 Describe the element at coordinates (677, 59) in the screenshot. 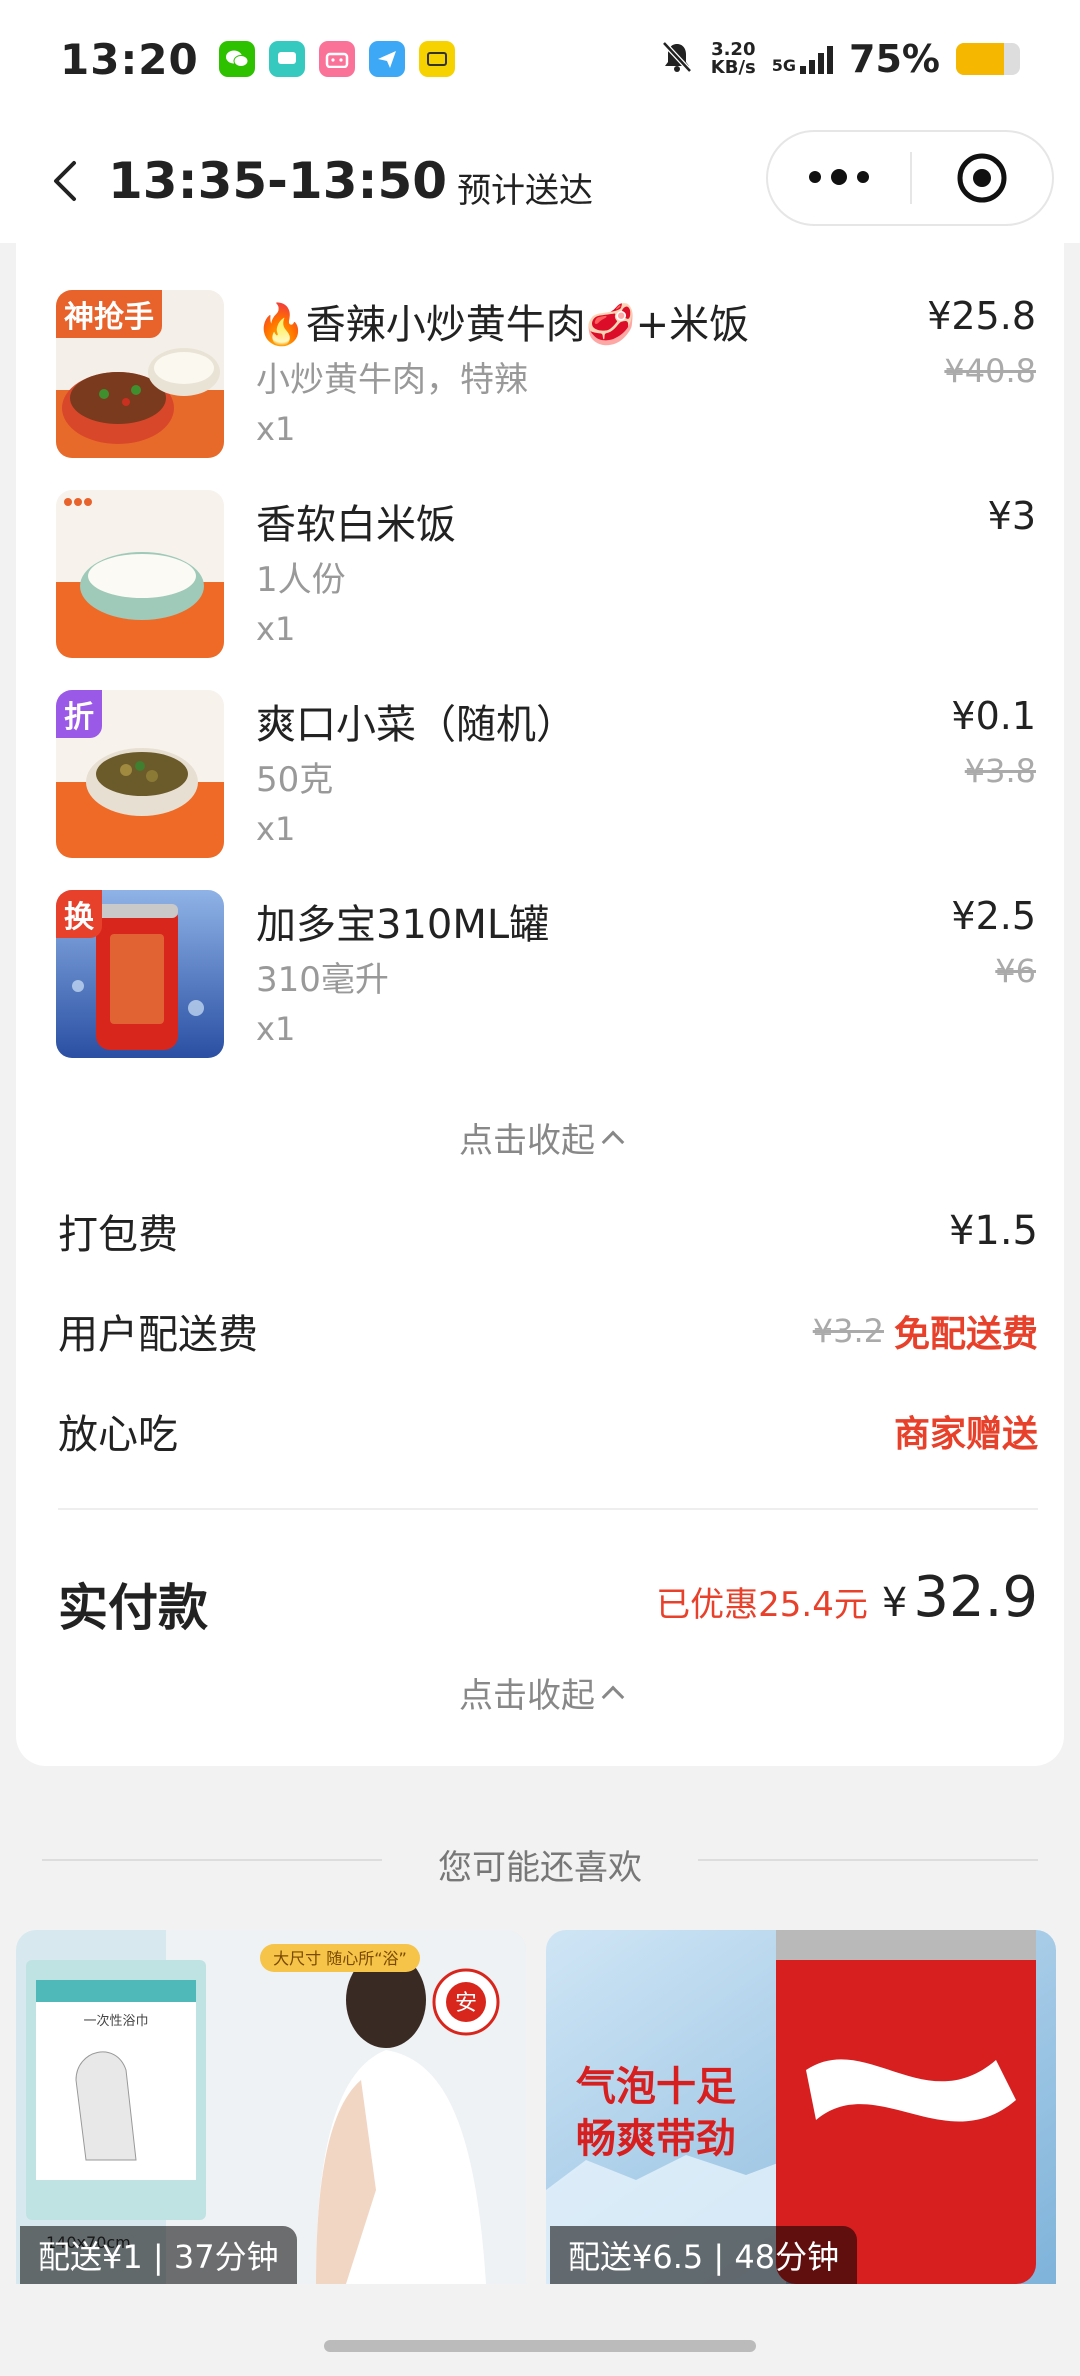

I see `mute-bell-icon` at that location.